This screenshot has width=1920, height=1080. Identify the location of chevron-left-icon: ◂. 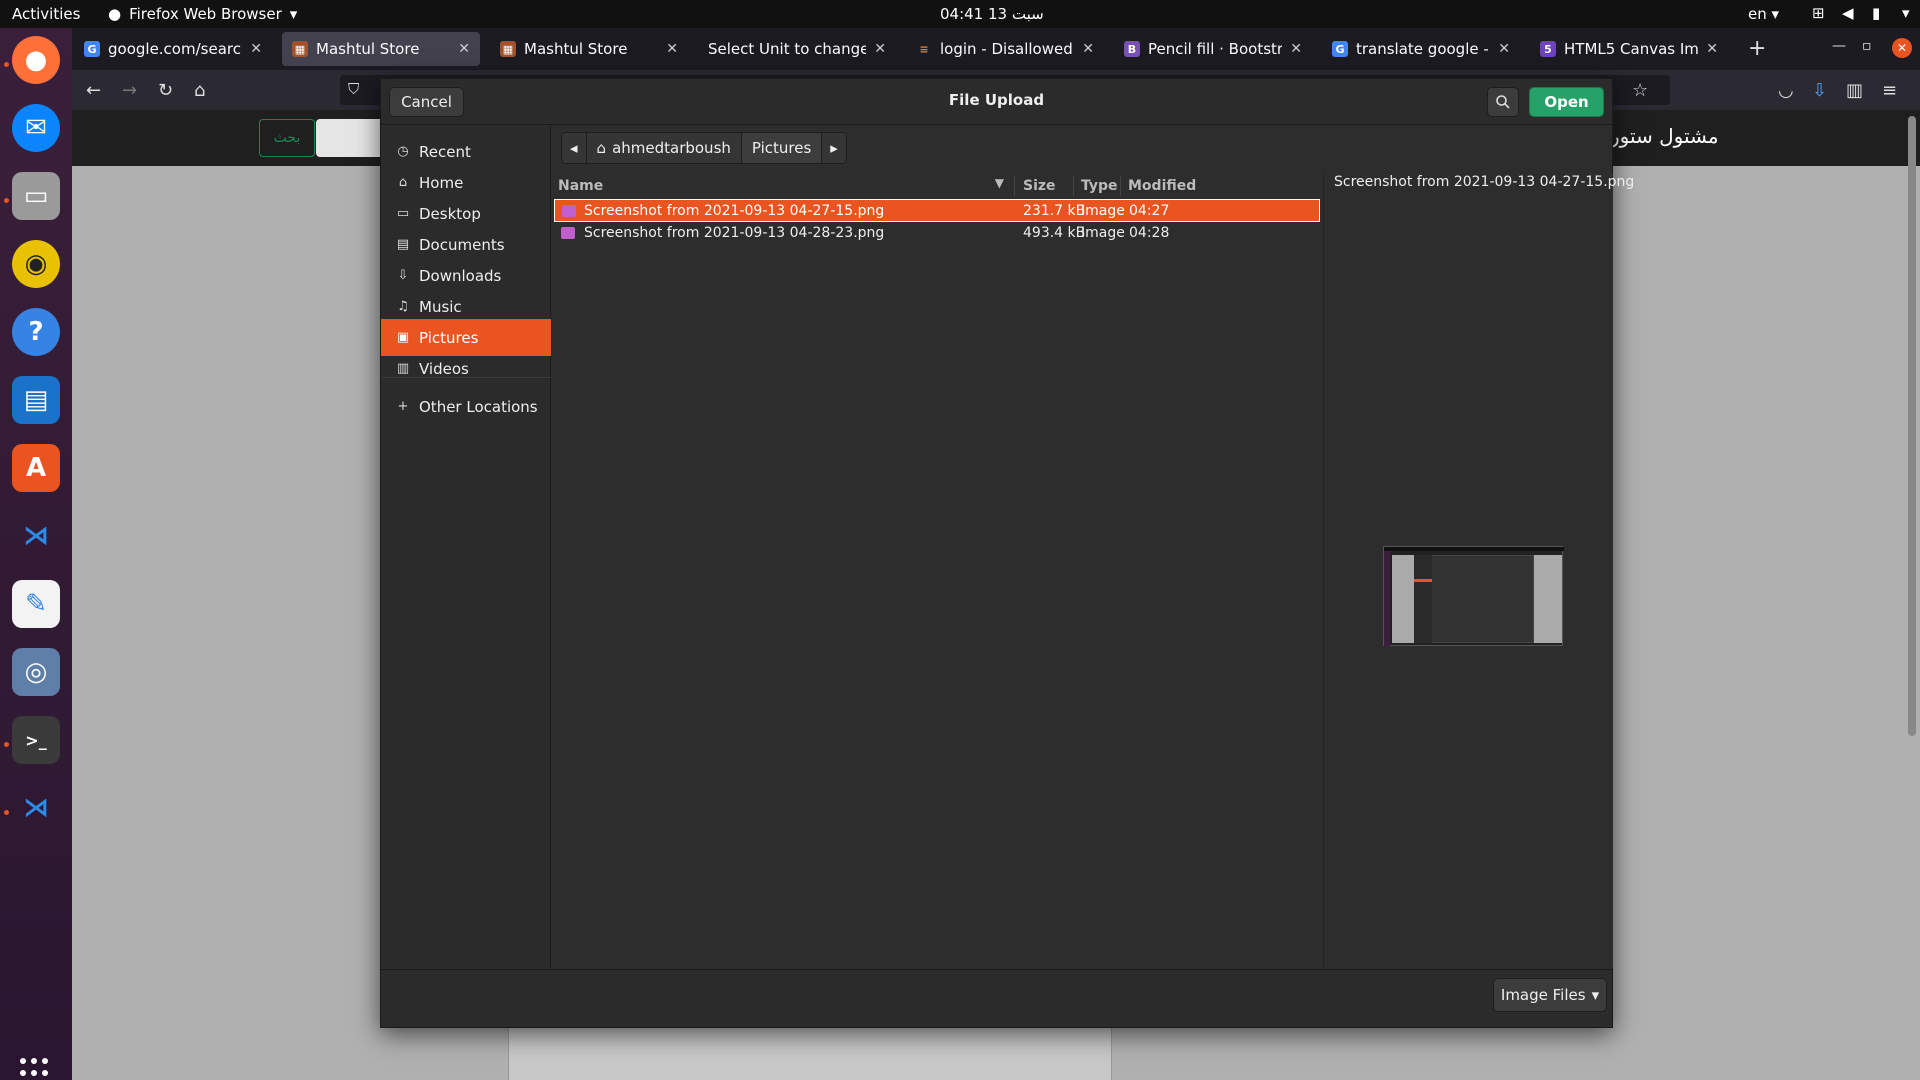
(574, 148).